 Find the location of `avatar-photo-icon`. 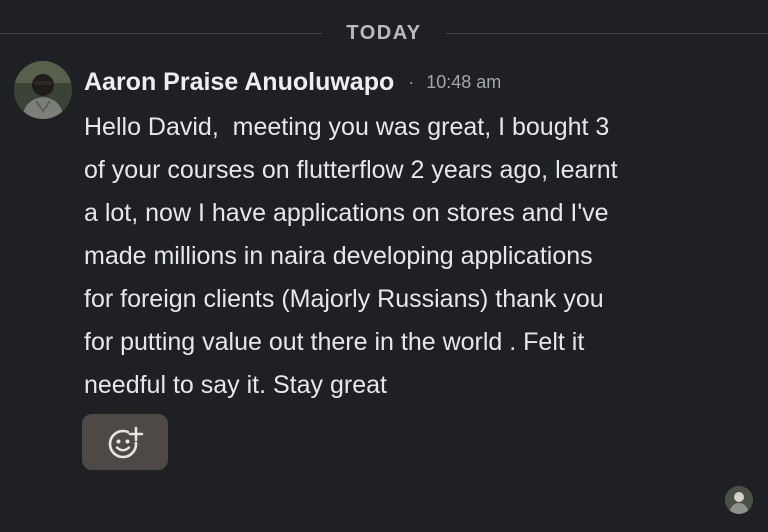

avatar-photo-icon is located at coordinates (43, 90).